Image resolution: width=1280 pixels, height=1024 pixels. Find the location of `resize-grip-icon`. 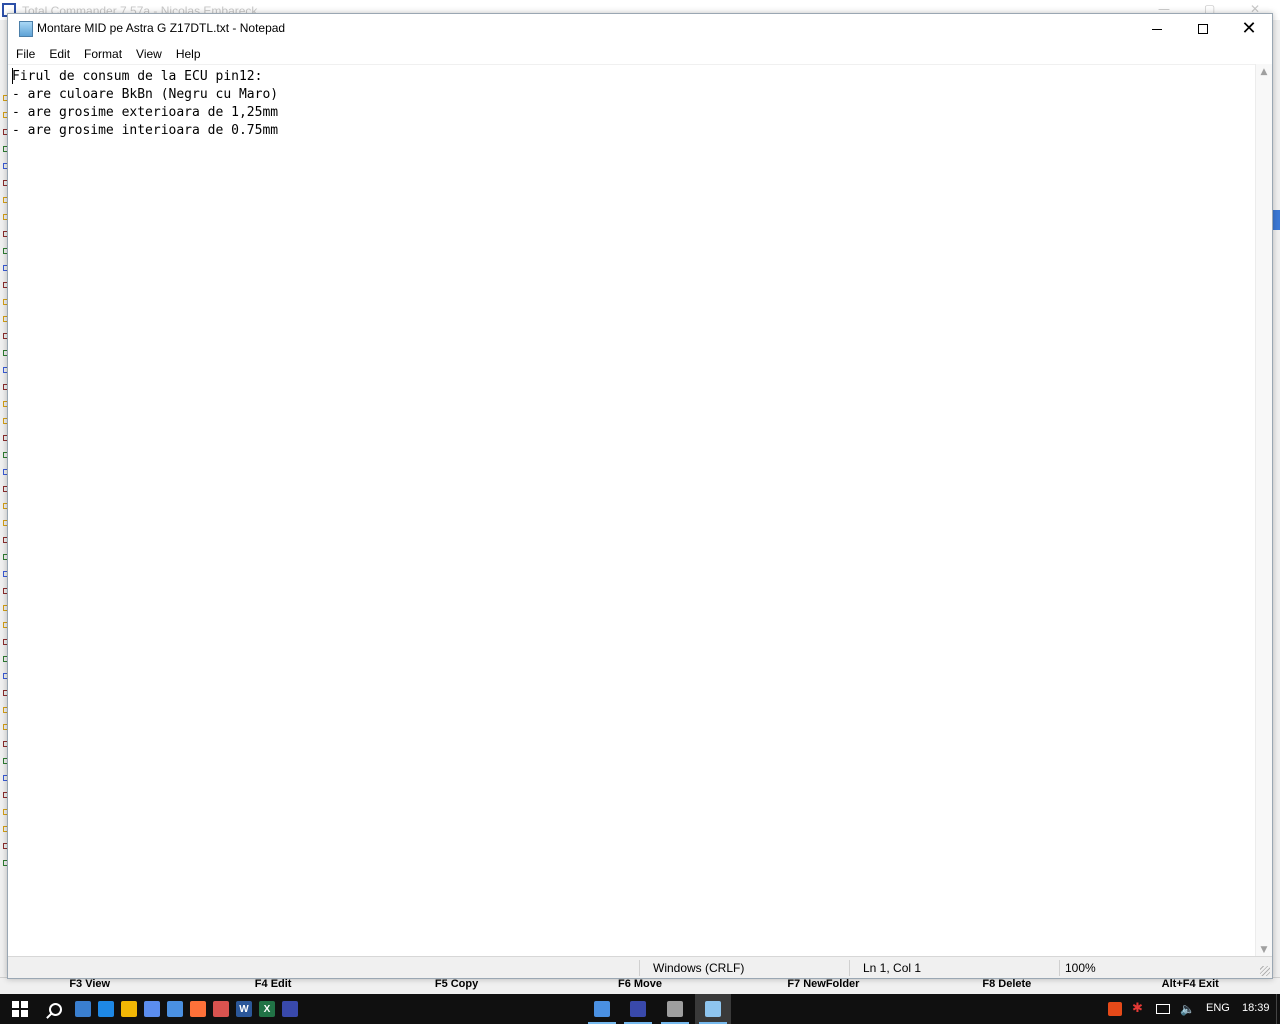

resize-grip-icon is located at coordinates (1265, 971).